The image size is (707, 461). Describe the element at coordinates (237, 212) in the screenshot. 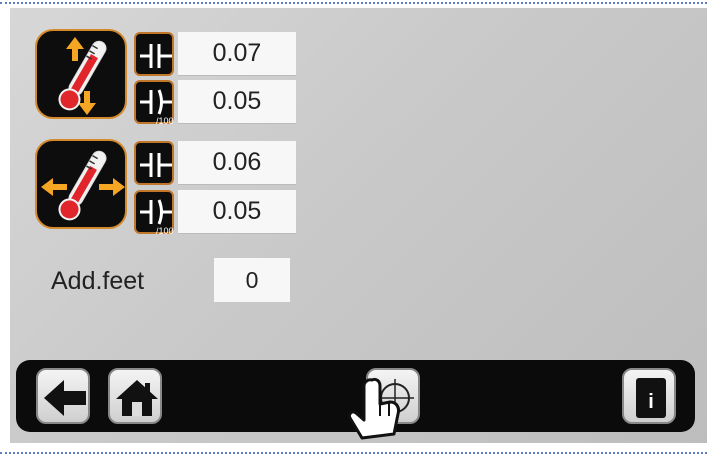

I see `horizontal-value-per-100-field: 0.05` at that location.